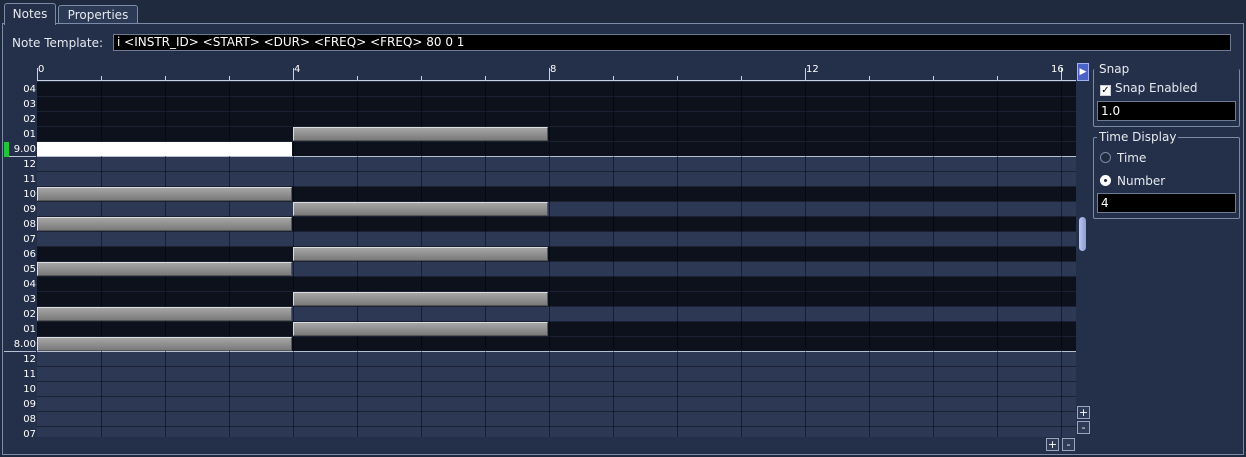 Image resolution: width=1246 pixels, height=457 pixels. I want to click on ruler-label: 12, so click(812, 69).